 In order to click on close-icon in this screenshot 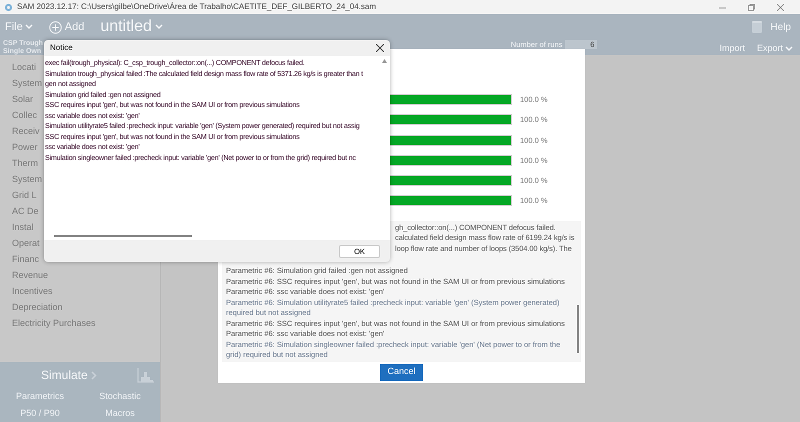, I will do `click(380, 48)`.